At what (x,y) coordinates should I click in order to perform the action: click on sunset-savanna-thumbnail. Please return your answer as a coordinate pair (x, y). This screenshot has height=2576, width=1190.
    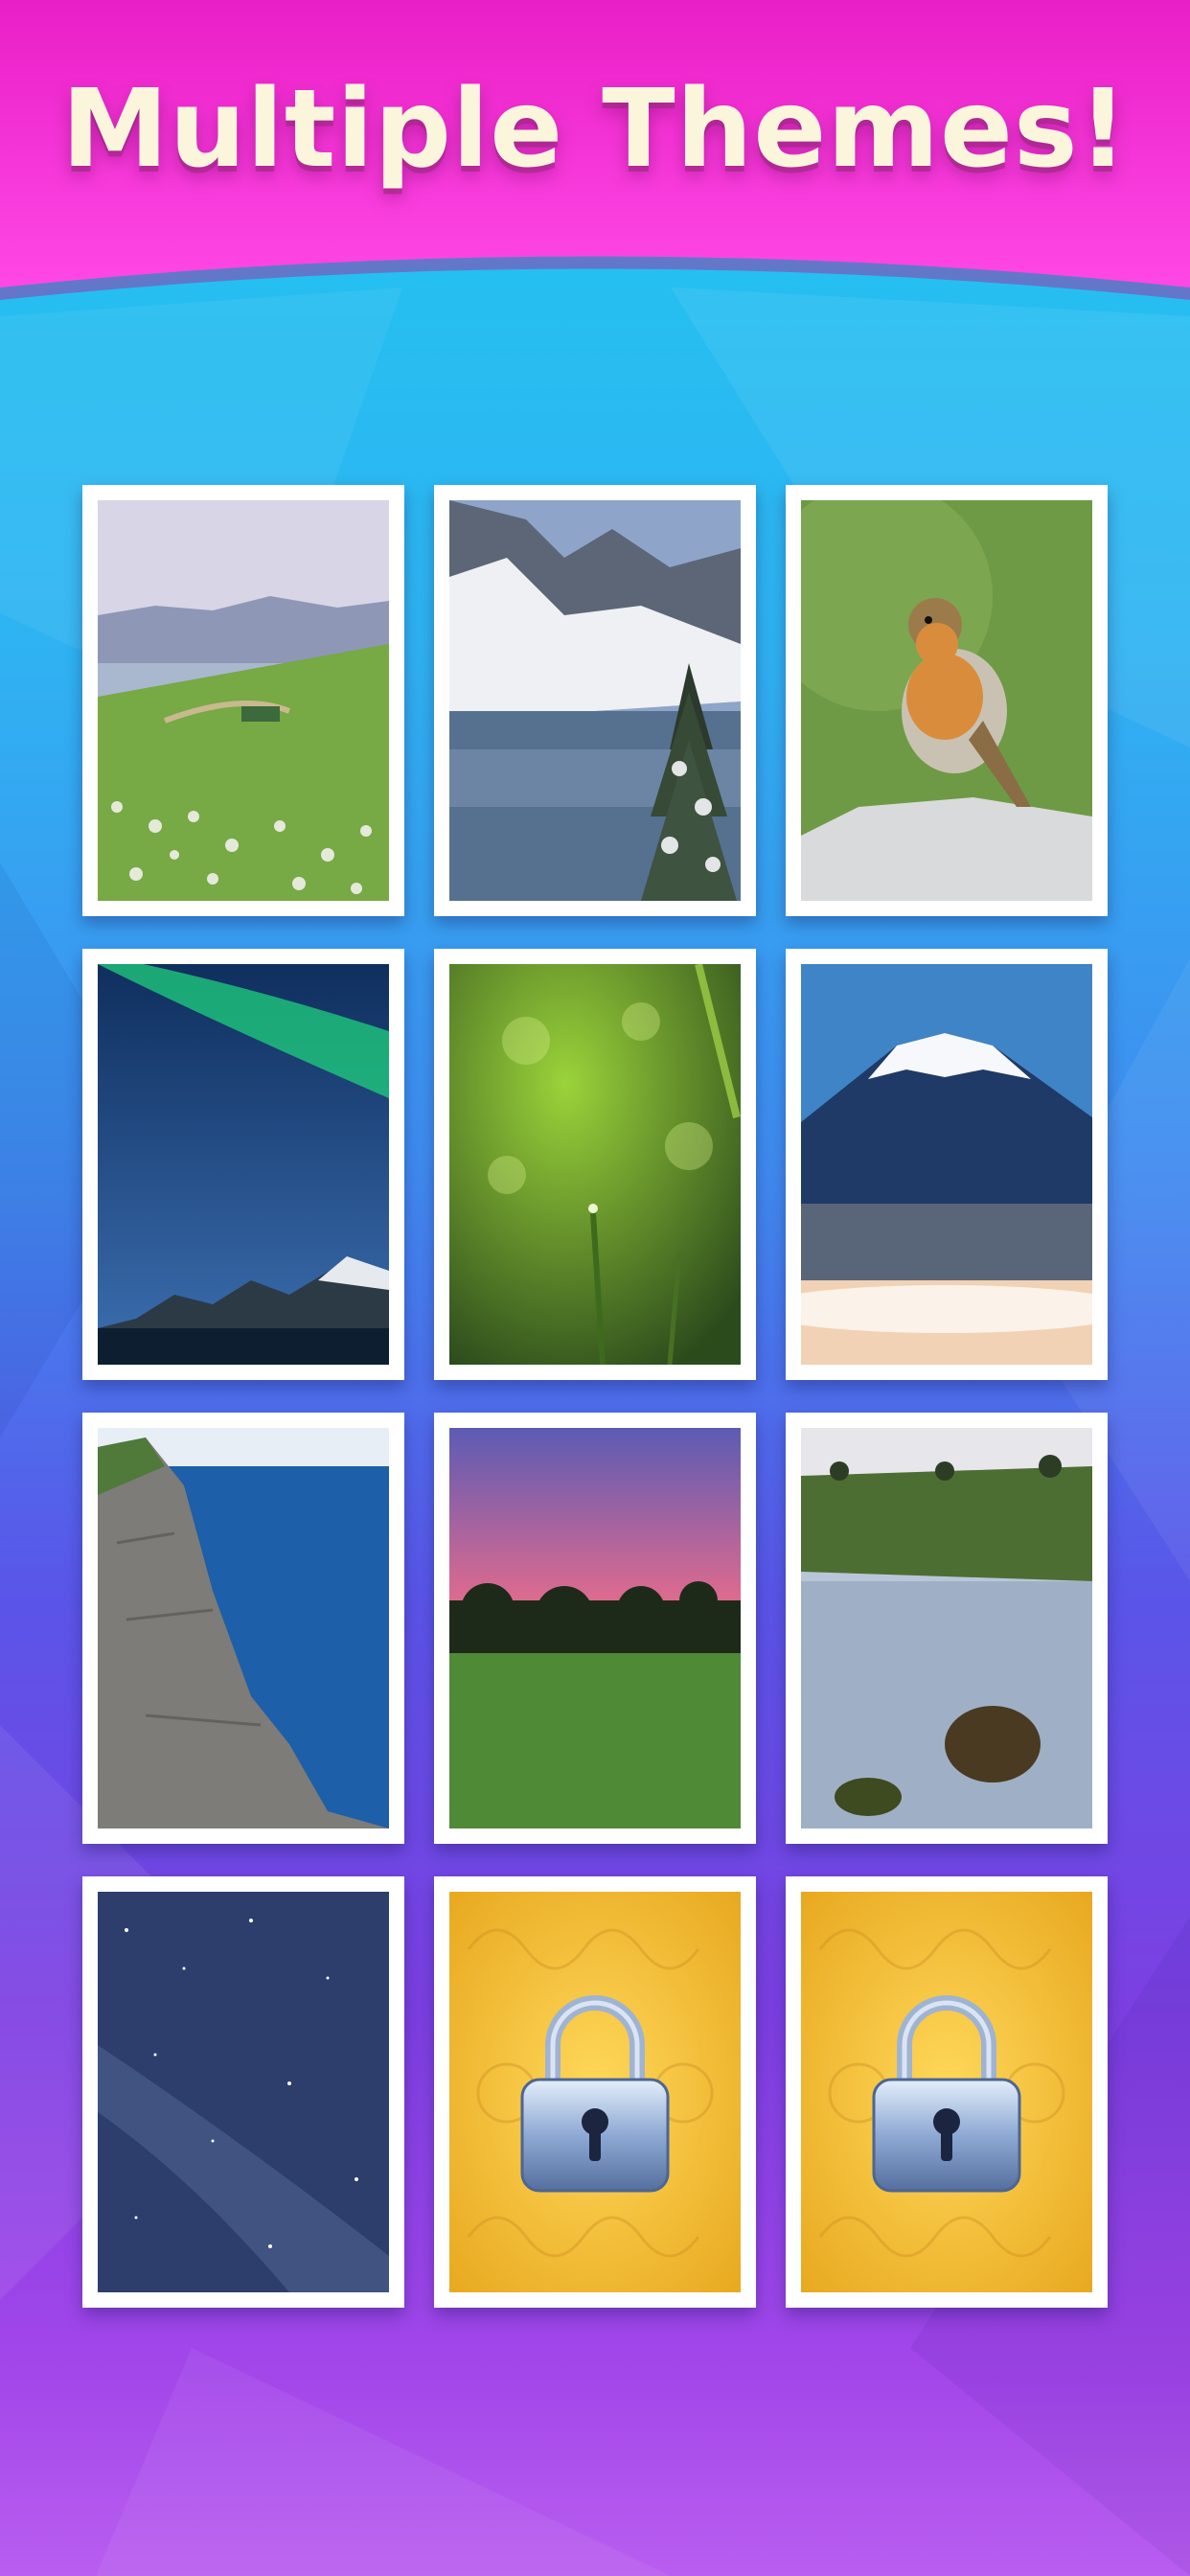
    Looking at the image, I should click on (595, 1628).